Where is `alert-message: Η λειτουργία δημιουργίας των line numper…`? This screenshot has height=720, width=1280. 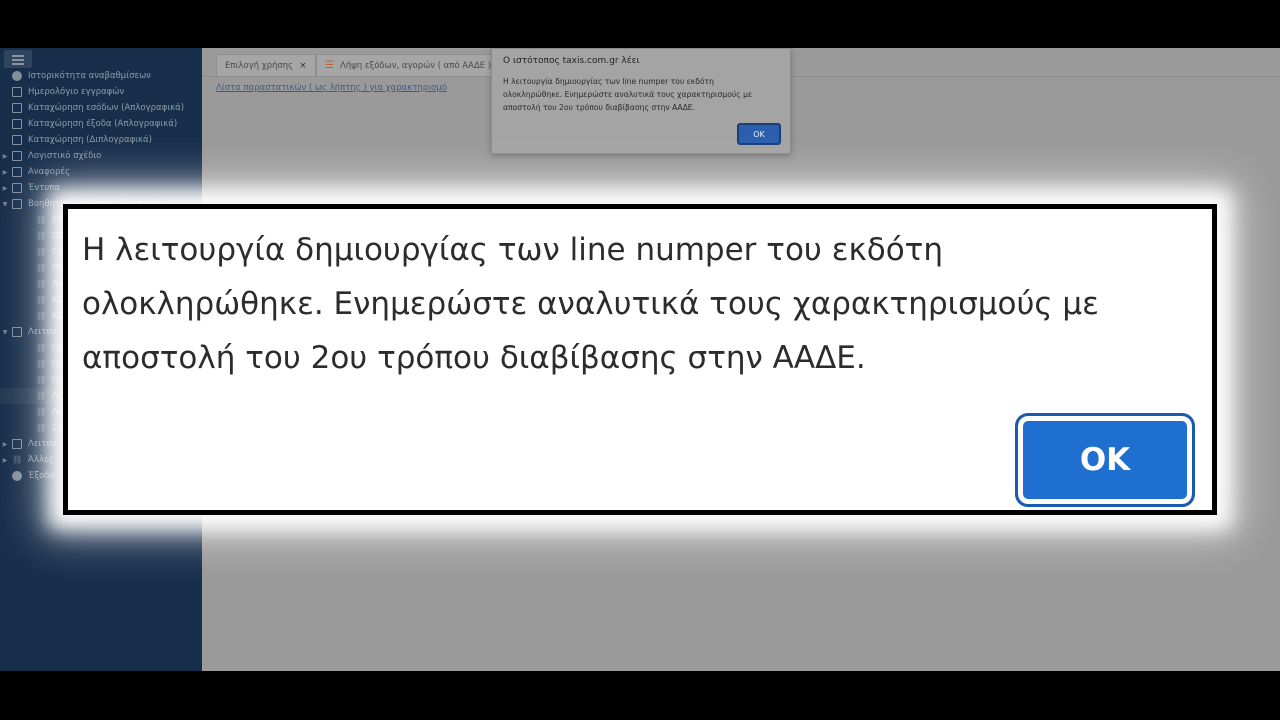 alert-message: Η λειτουργία δημιουργίας των line numper… is located at coordinates (628, 94).